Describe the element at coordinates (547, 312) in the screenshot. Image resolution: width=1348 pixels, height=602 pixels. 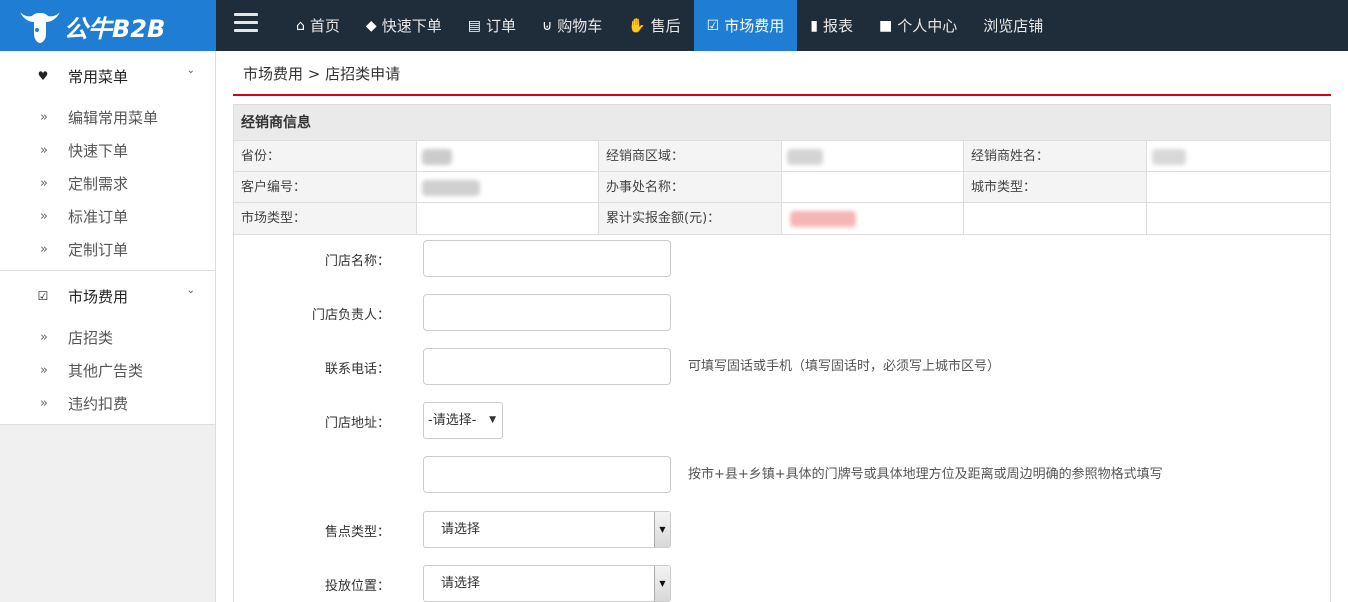
I see `store-owner-input` at that location.